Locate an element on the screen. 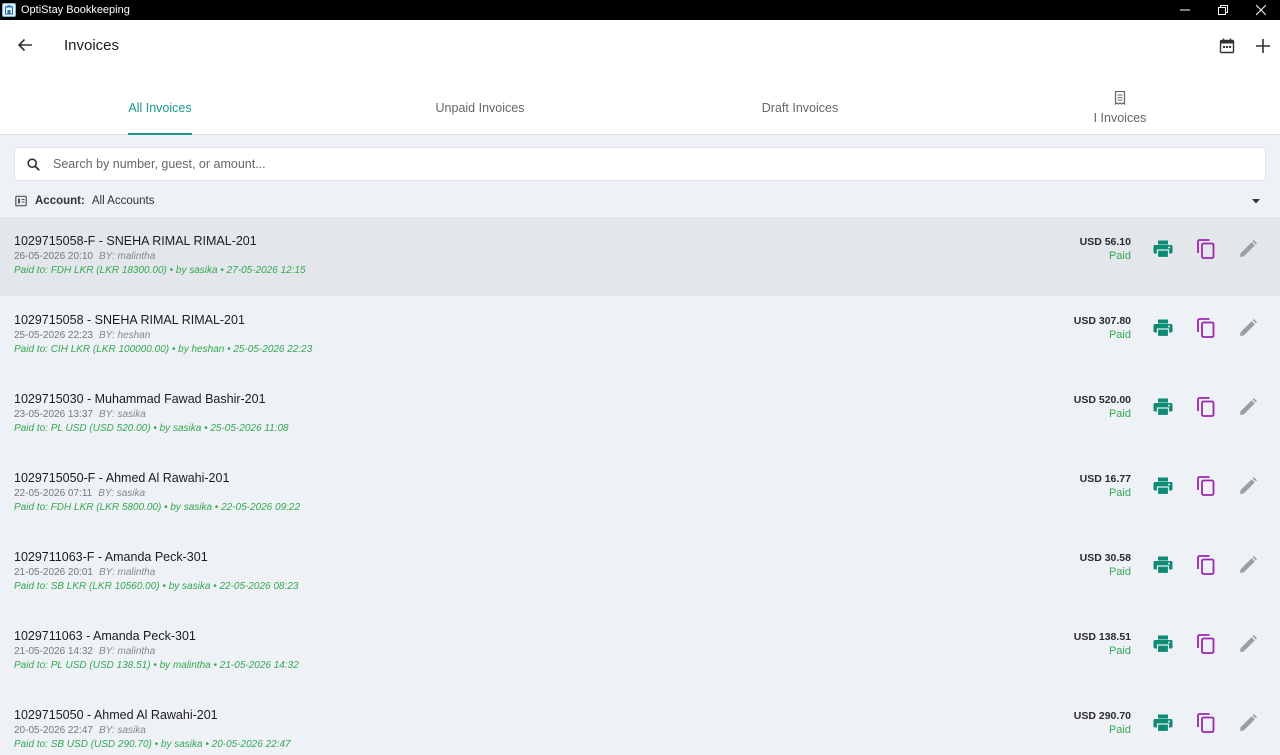 The height and width of the screenshot is (755, 1280). invoice-meta: 26-05-2026 20:10 BY: malintha is located at coordinates (84, 256).